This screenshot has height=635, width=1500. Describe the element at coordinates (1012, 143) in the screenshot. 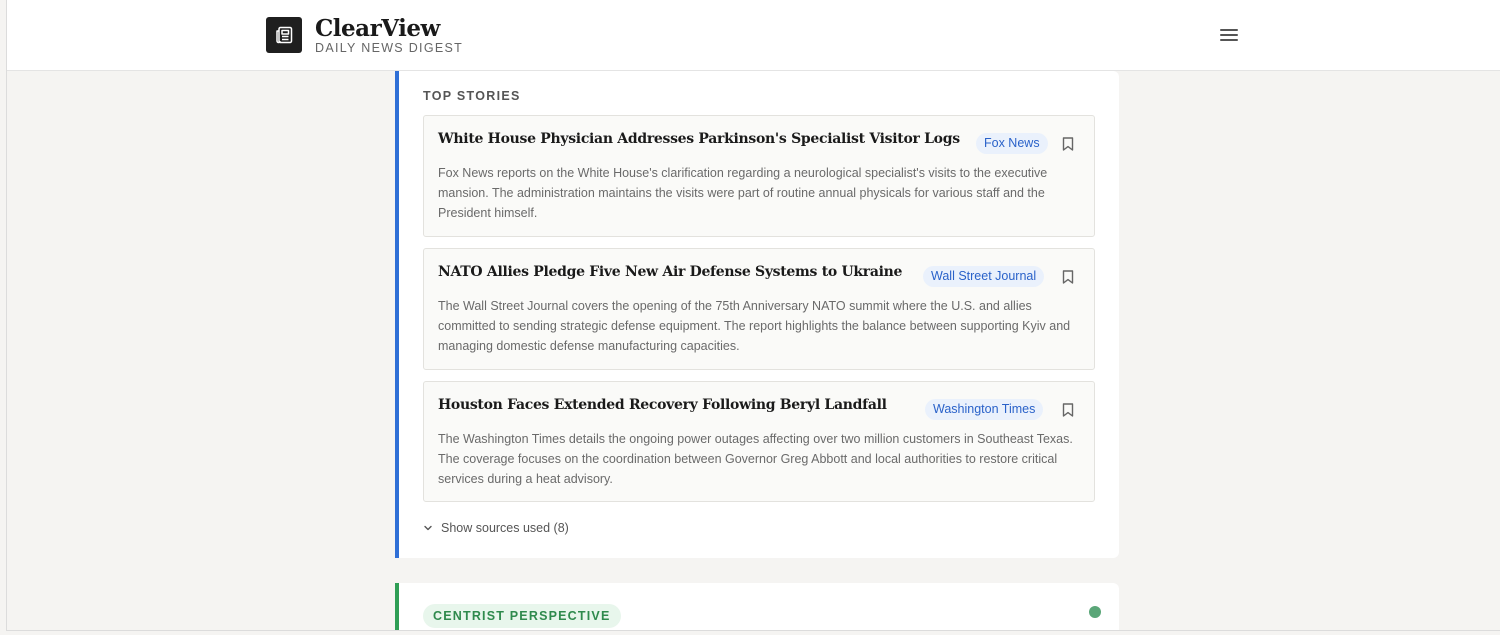

I see `source-badge: Fox News` at that location.